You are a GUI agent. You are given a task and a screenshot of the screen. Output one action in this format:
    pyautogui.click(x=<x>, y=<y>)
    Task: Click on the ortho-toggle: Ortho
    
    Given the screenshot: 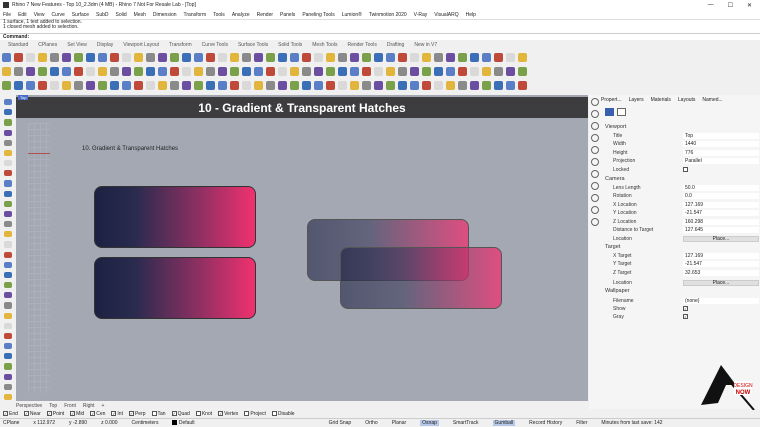 What is the action you would take?
    pyautogui.click(x=371, y=423)
    